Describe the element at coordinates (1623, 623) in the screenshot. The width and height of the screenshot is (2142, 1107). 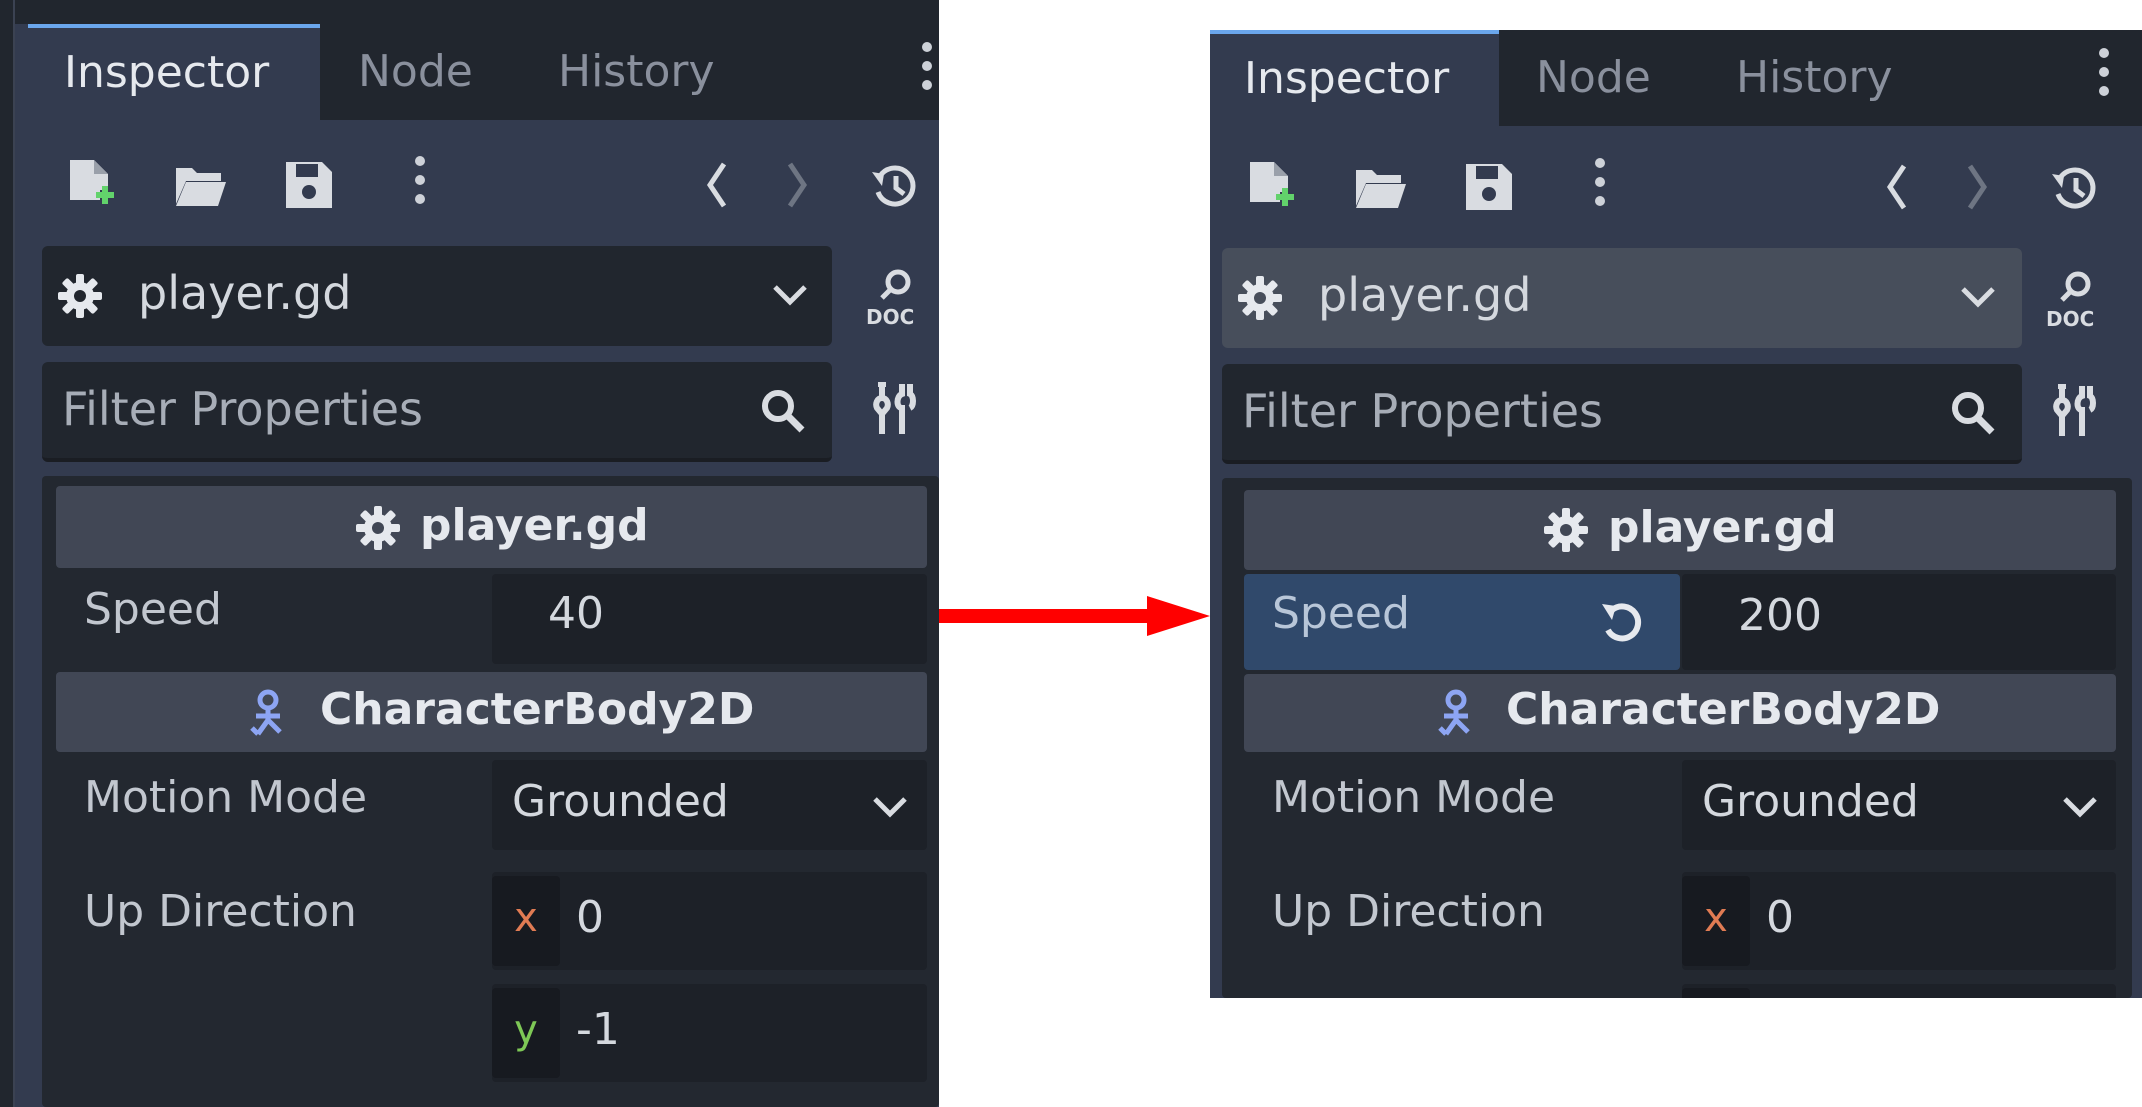
I see `revert-icon` at that location.